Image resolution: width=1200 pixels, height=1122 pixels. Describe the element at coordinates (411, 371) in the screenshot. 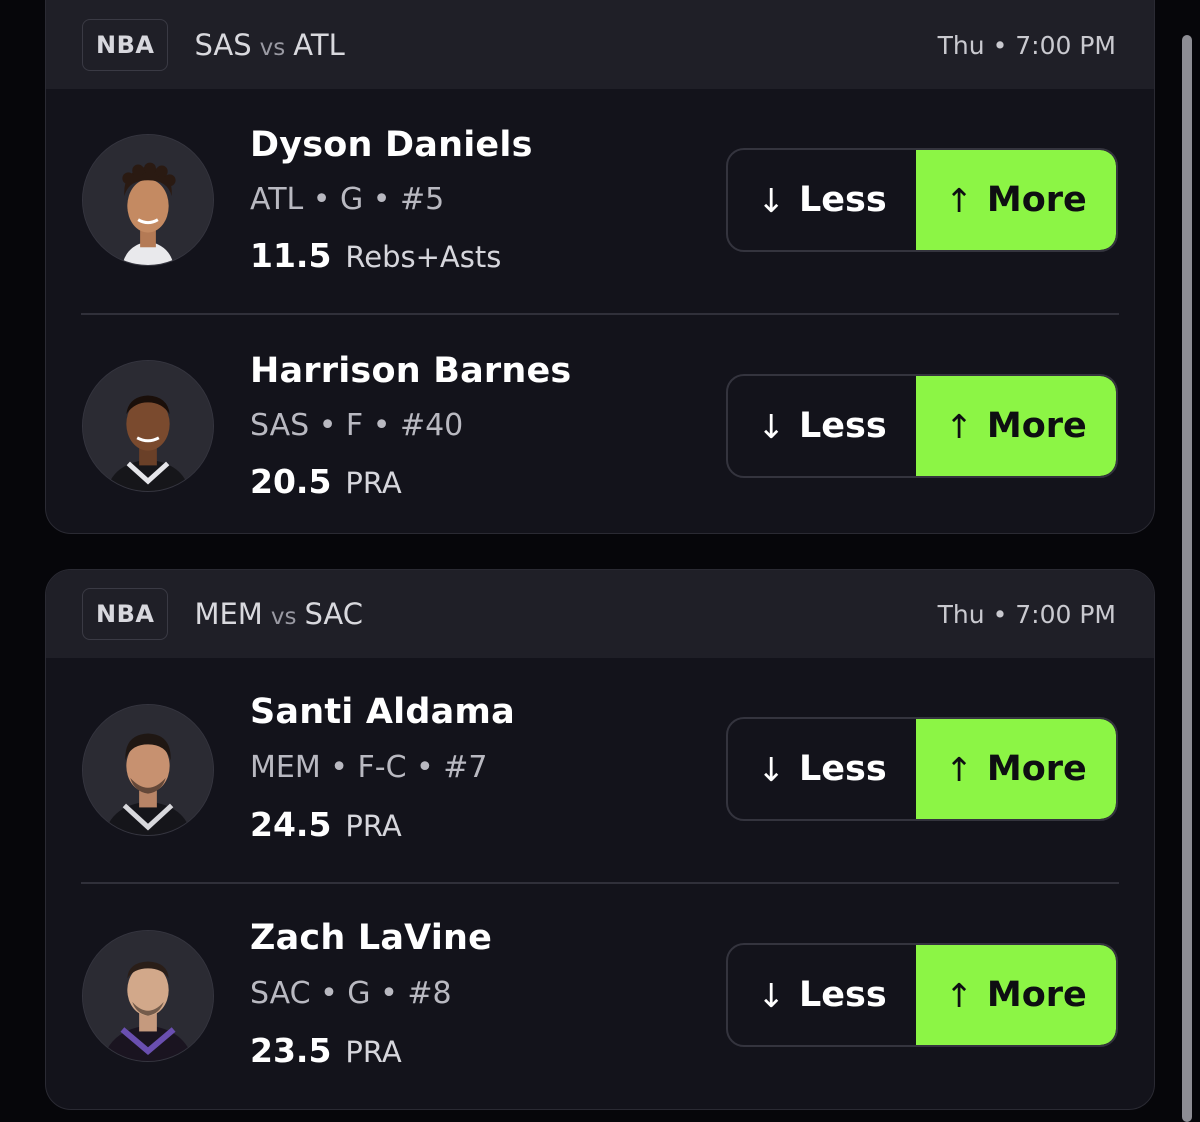

I see `player-name: Harrison Barnes` at that location.